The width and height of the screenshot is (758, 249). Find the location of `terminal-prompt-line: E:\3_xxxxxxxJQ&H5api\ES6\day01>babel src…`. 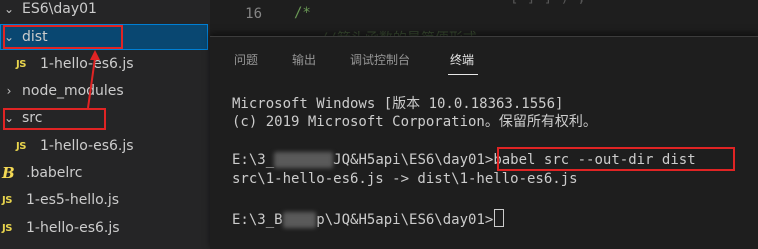

terminal-prompt-line: E:\3_xxxxxxxJQ&H5api\ES6\day01>babel src… is located at coordinates (464, 160).